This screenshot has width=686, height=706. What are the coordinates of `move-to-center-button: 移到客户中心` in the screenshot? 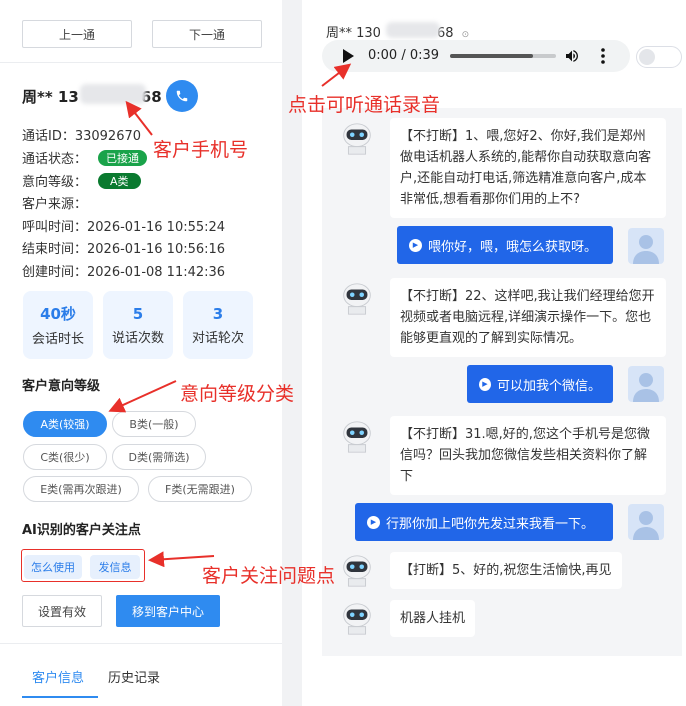 It's located at (168, 611).